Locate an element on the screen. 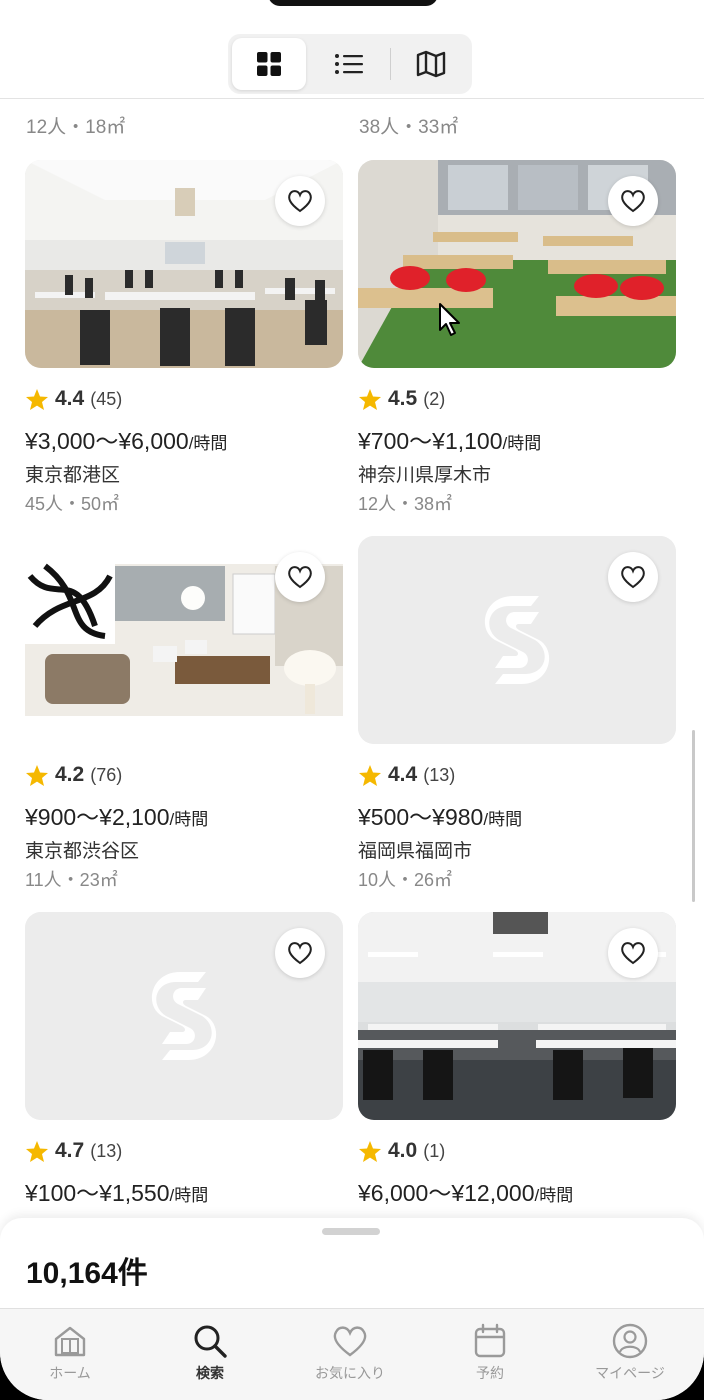 The height and width of the screenshot is (1400, 704). listing-card: 4.0 (1) ¥6,000〜¥12,000/時間 is located at coordinates (517, 1059).